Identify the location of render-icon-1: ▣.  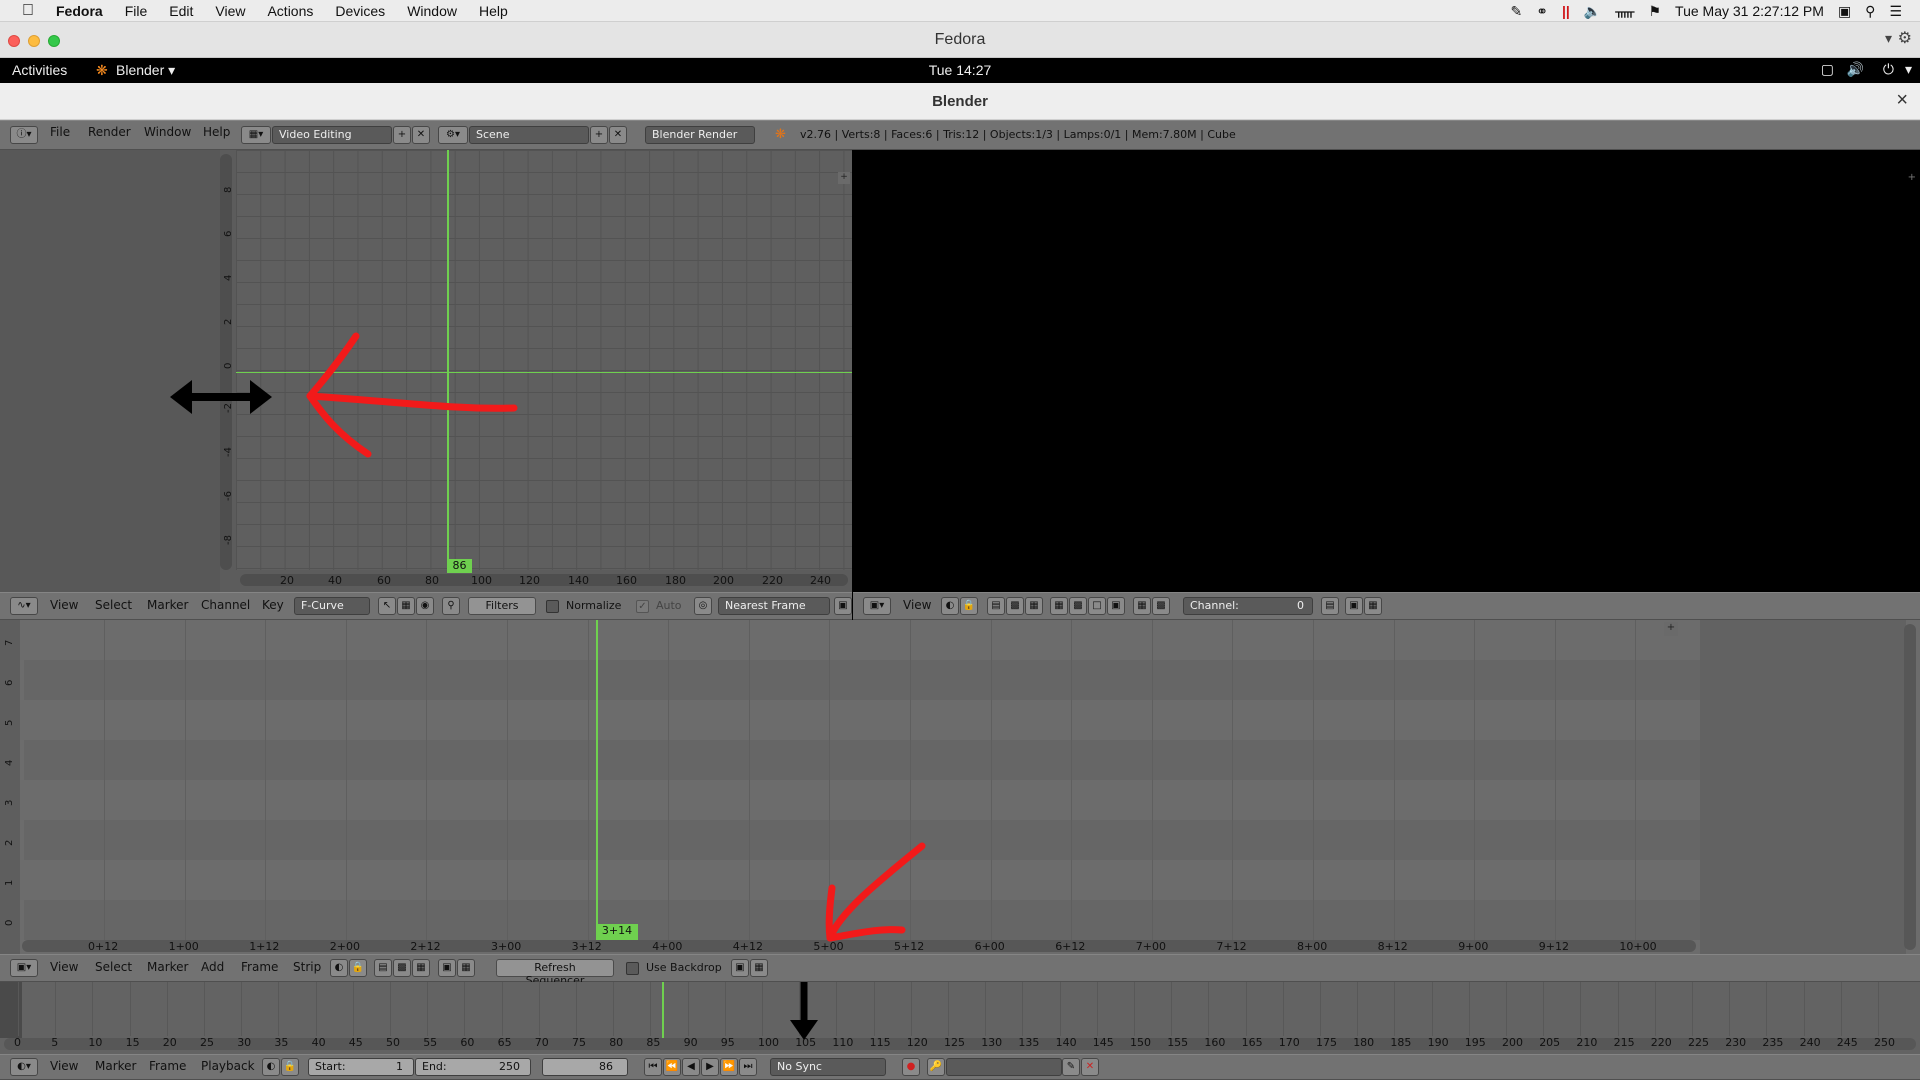
(1354, 606).